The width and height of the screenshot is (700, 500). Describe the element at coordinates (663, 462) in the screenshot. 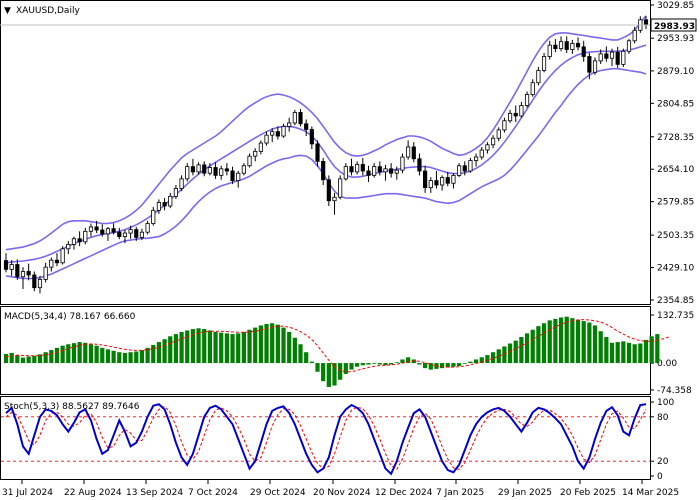

I see `stoch-tick-label: 20` at that location.